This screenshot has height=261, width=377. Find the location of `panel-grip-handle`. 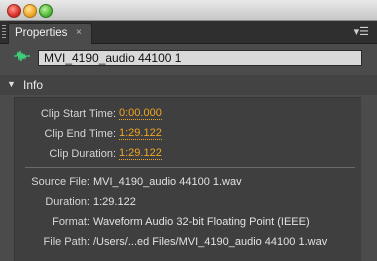

panel-grip-handle is located at coordinates (4, 32).